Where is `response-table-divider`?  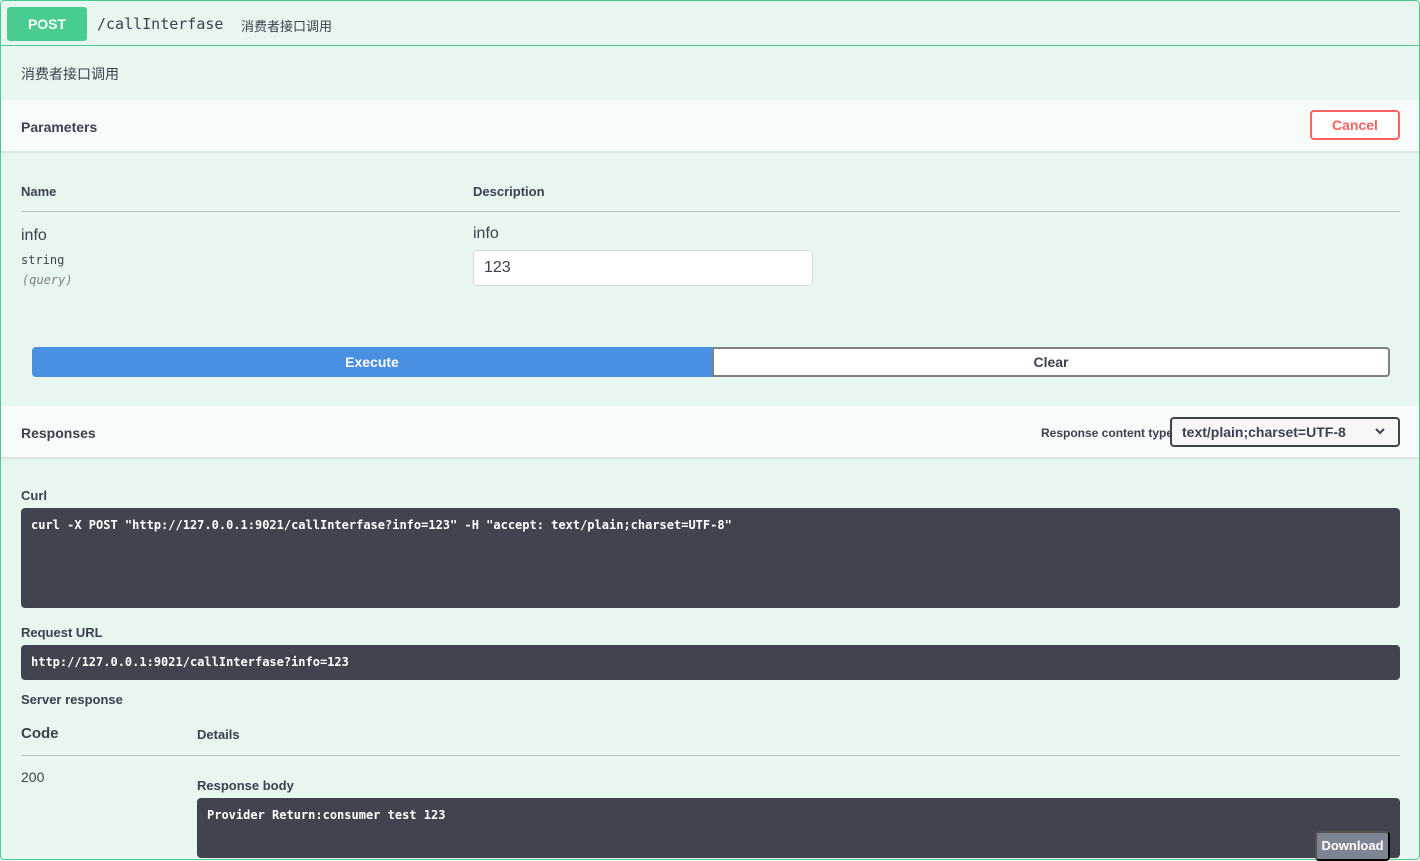
response-table-divider is located at coordinates (710, 755).